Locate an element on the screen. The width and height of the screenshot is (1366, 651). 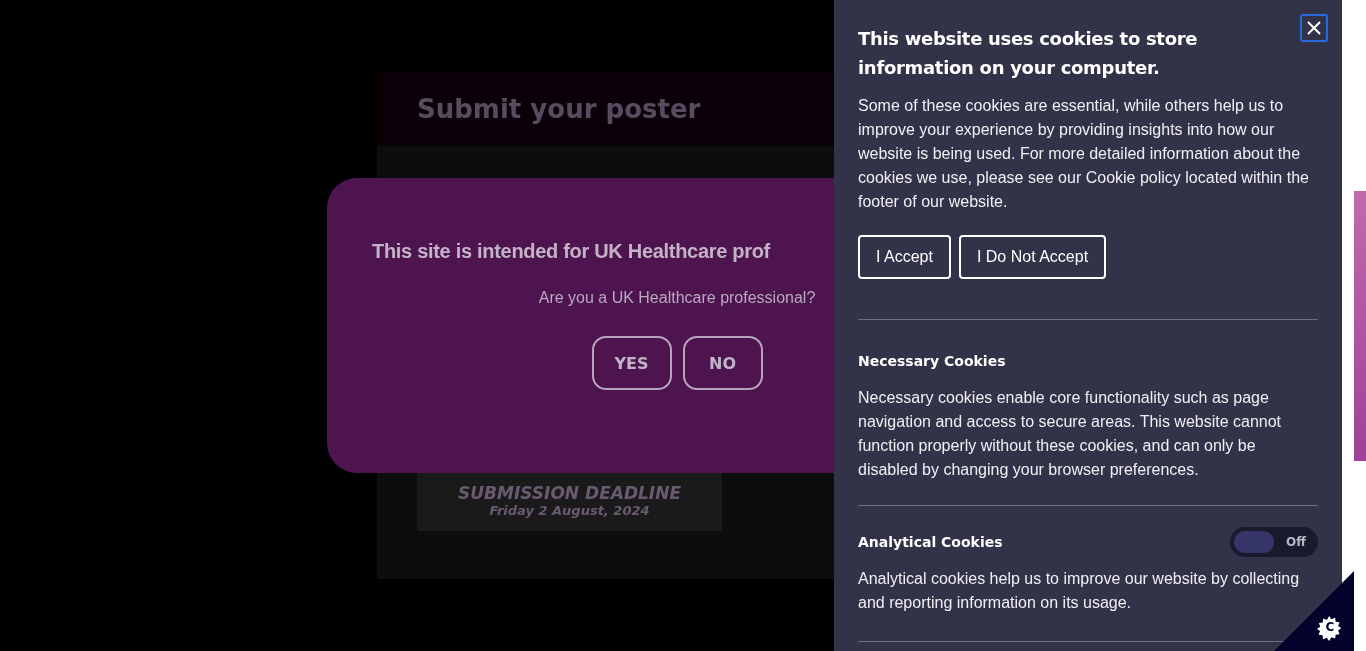
gear-icon is located at coordinates (1330, 628).